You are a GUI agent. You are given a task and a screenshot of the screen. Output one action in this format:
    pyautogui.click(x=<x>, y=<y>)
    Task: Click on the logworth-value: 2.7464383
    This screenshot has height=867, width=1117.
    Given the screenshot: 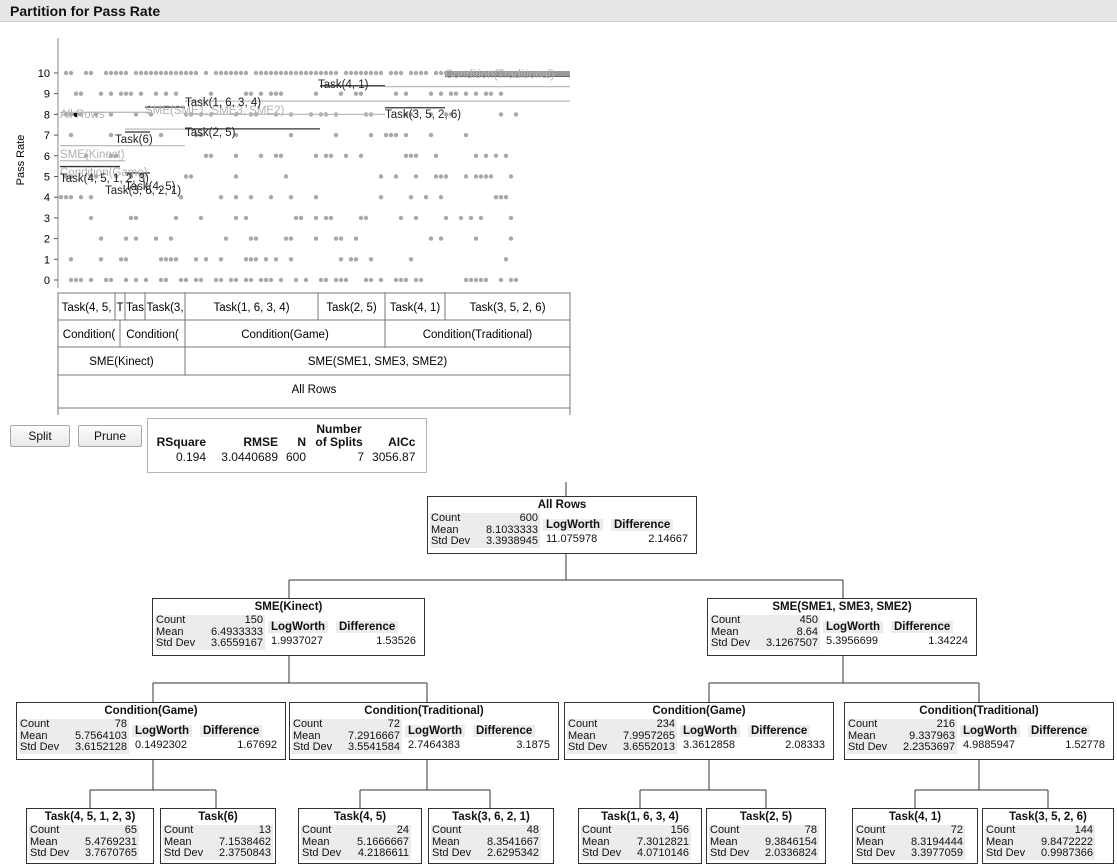 What is the action you would take?
    pyautogui.click(x=434, y=745)
    